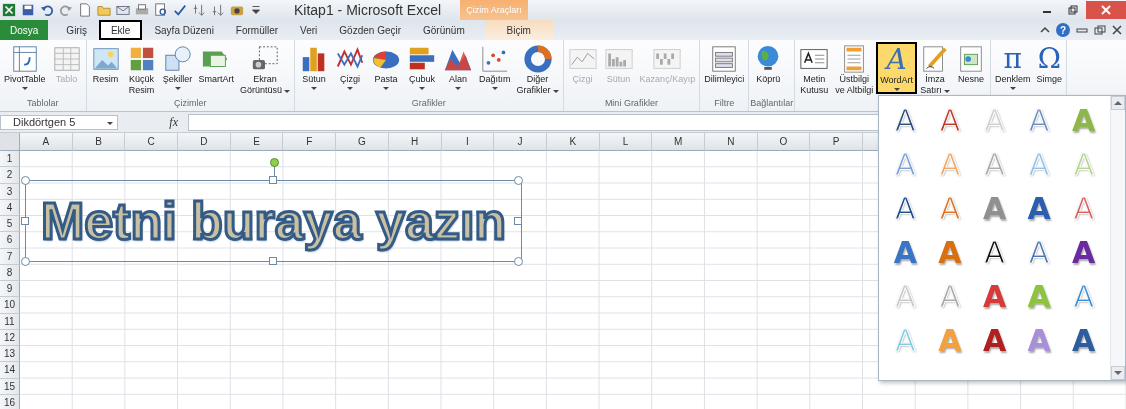  What do you see at coordinates (1118, 103) in the screenshot?
I see `scroll-up-button` at bounding box center [1118, 103].